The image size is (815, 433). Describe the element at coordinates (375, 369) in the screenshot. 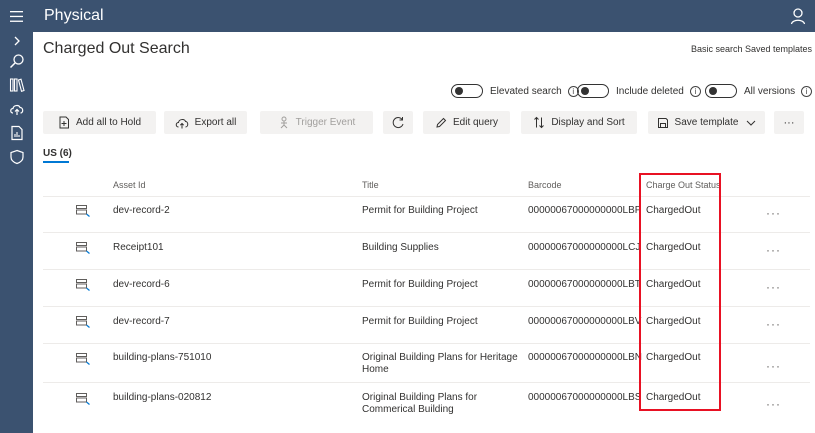

I see `title-line-2: Home` at that location.